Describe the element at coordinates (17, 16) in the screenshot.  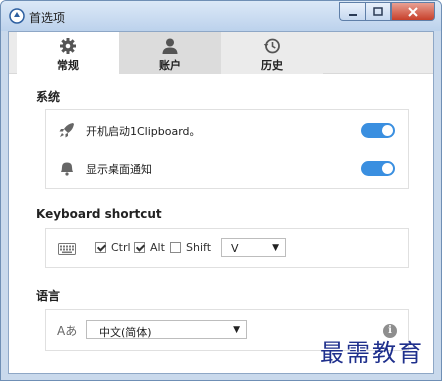
I see `app-logo-icon` at that location.